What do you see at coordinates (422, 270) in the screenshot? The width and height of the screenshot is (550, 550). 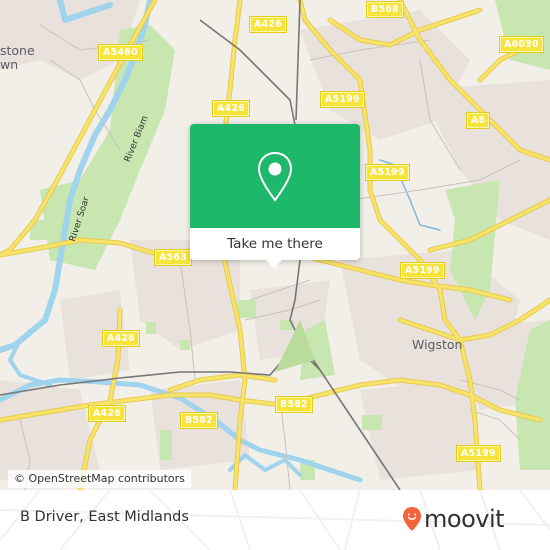 I see `road-label-a5199-east: A5199` at bounding box center [422, 270].